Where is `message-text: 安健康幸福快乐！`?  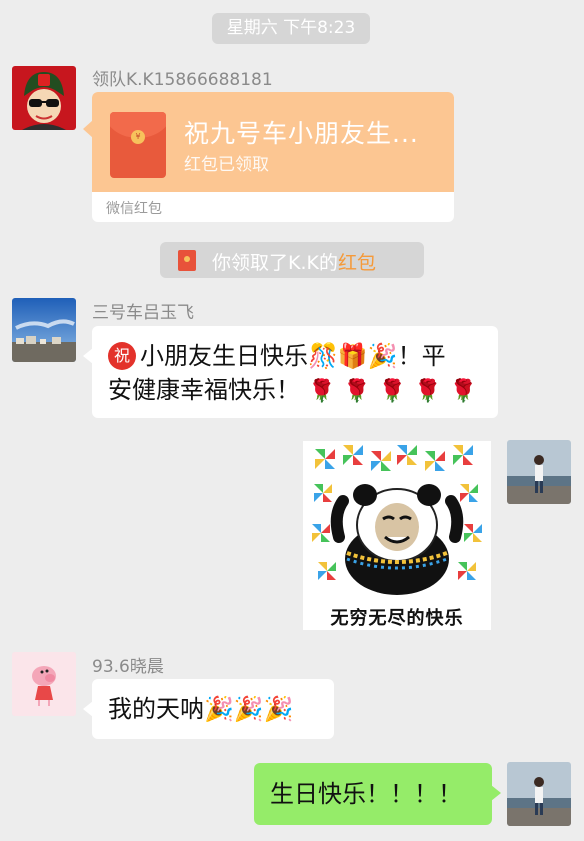
message-text: 安健康幸福快乐！ is located at coordinates (204, 390).